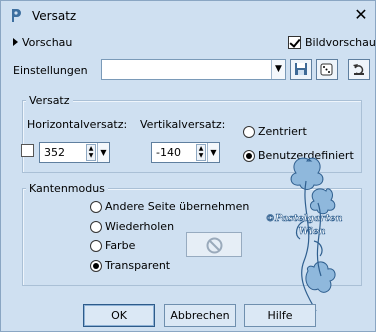 This screenshot has width=376, height=332. Describe the element at coordinates (15, 42) in the screenshot. I see `expand-arrow-icon` at that location.